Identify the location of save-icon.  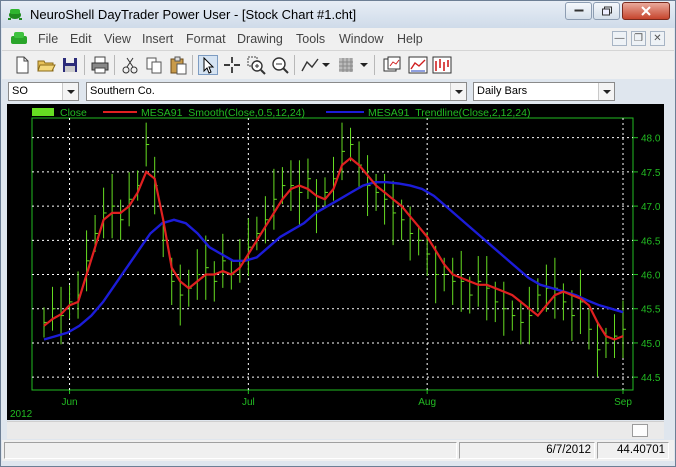
(70, 65).